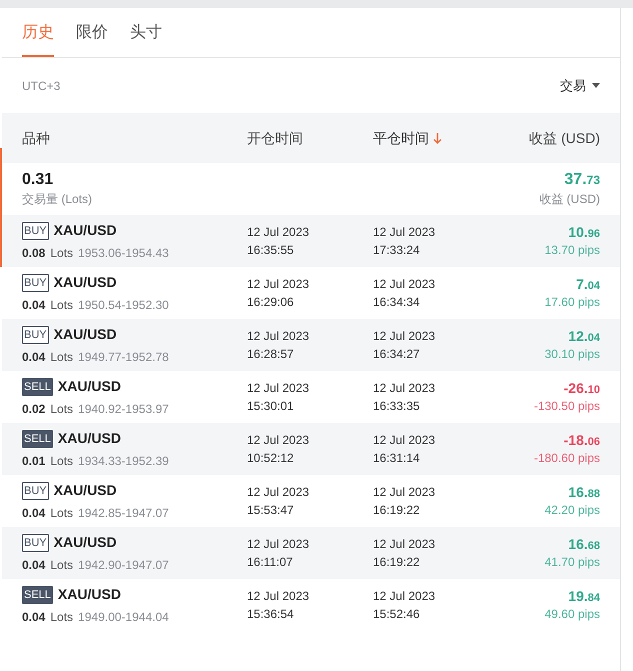  I want to click on trade-row: SELL XAU/USD 0.01 Lots 1934.33-1952.39 12 Jul 2023 10:52:12 12 Jul 2023 16:31:14 -18.06 -180.60 pips, so click(311, 449).